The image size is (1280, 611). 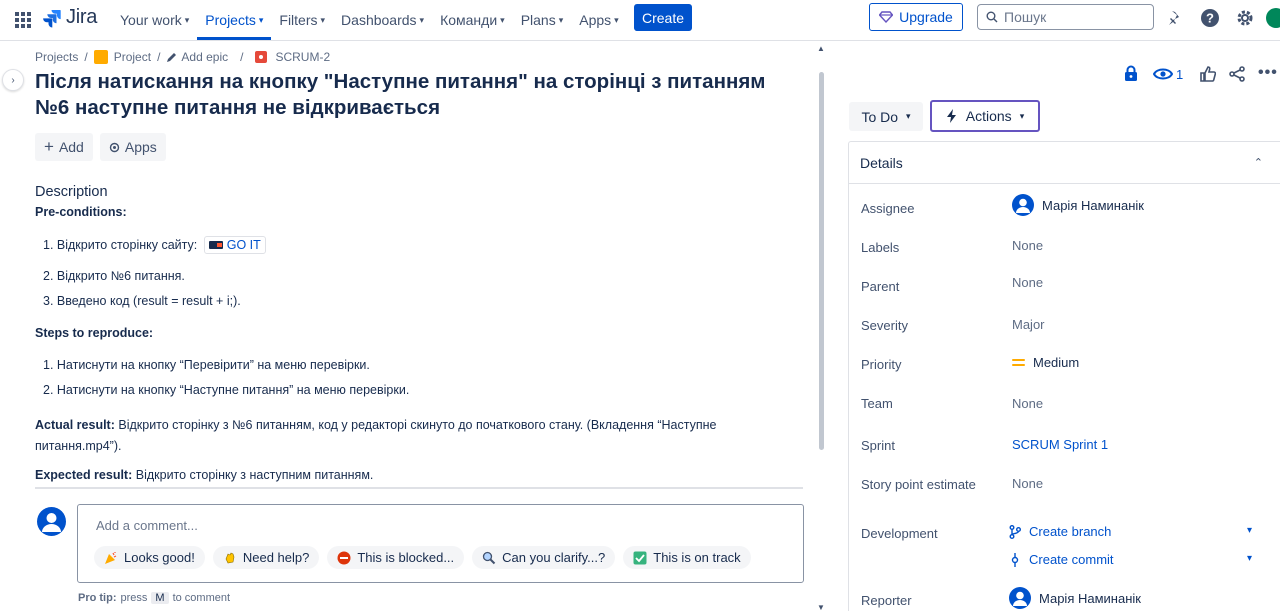 I want to click on jira-logo-text: Jira, so click(x=82, y=17).